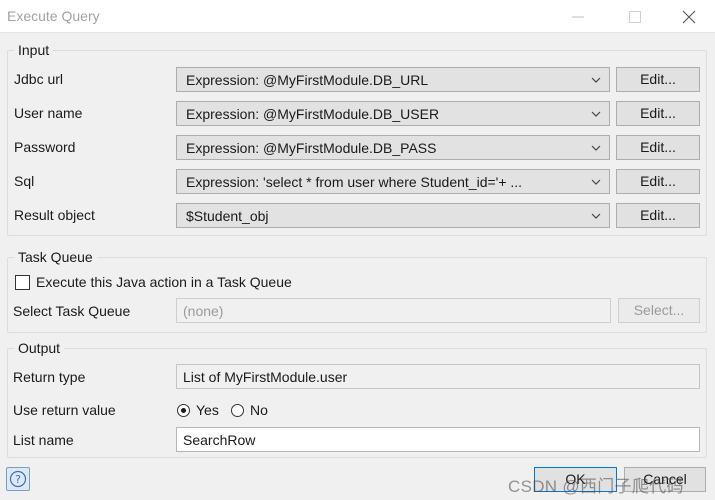  What do you see at coordinates (48, 113) in the screenshot?
I see `user-name-label: User name` at bounding box center [48, 113].